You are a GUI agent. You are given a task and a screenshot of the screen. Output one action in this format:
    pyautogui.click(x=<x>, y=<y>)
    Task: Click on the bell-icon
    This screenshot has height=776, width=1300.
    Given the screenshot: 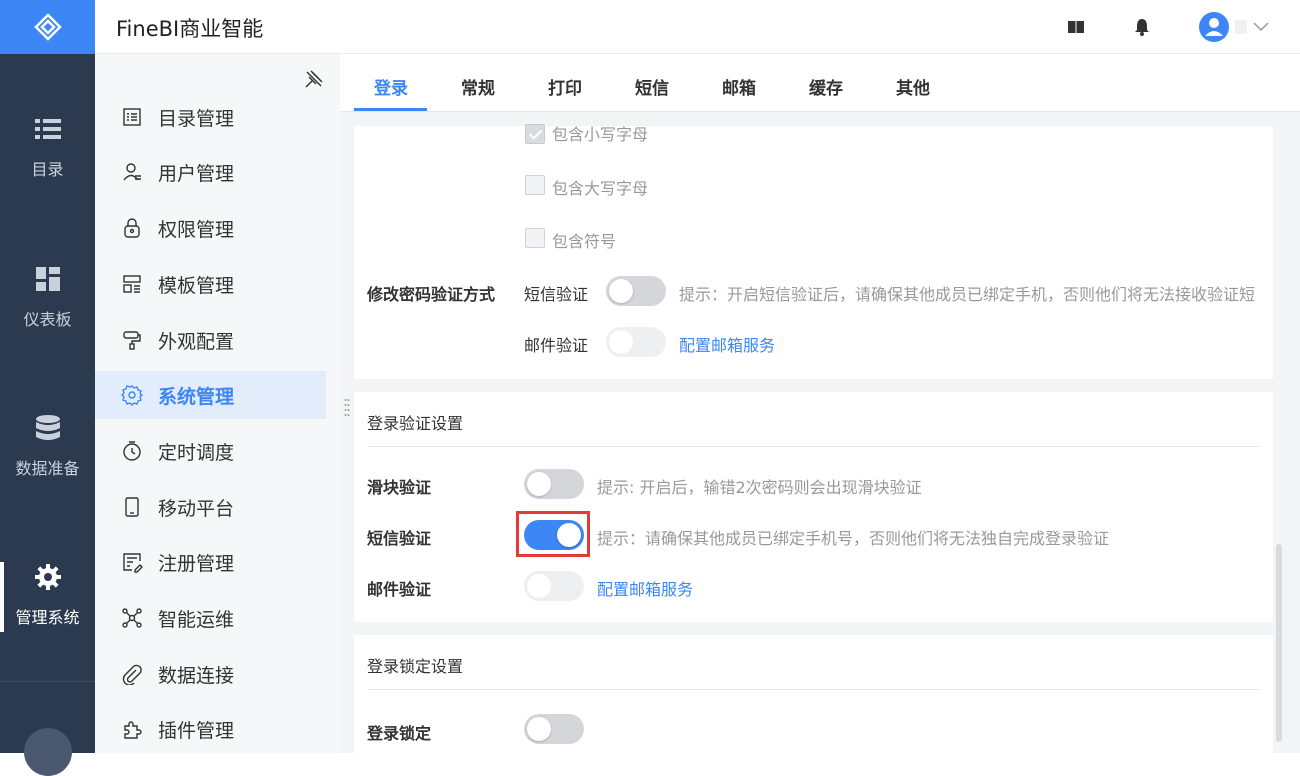 What is the action you would take?
    pyautogui.click(x=1142, y=27)
    